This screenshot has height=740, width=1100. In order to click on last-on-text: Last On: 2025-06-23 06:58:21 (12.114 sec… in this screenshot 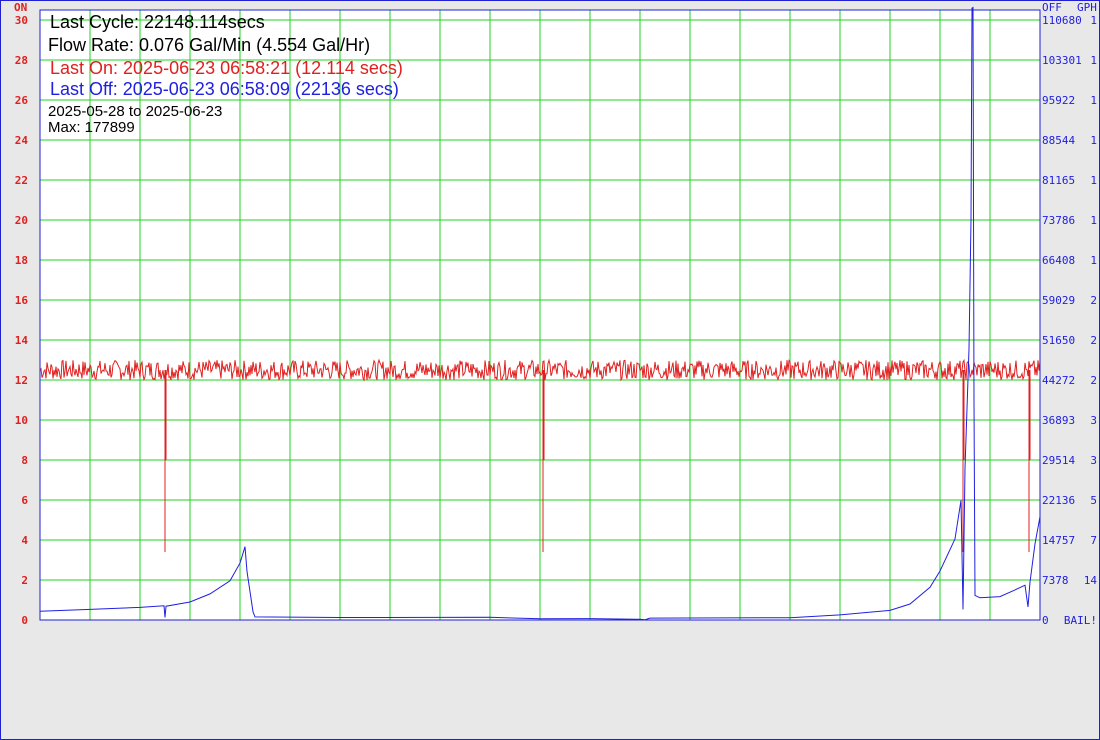, I will do `click(226, 68)`.